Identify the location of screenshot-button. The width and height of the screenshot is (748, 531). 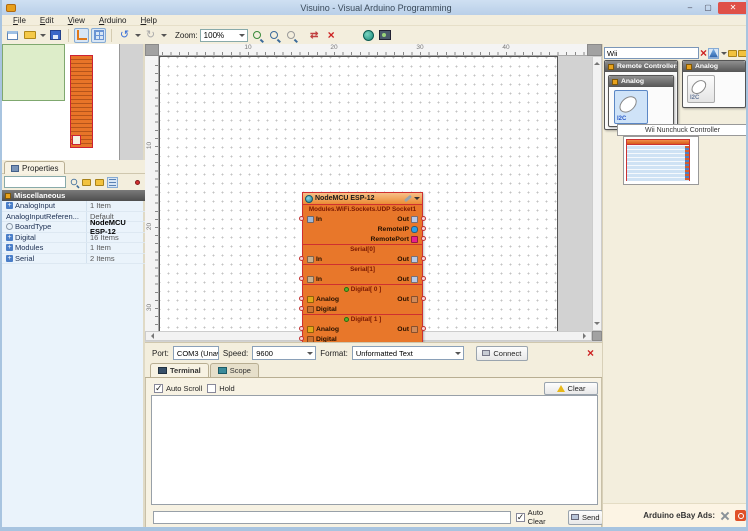
(385, 35).